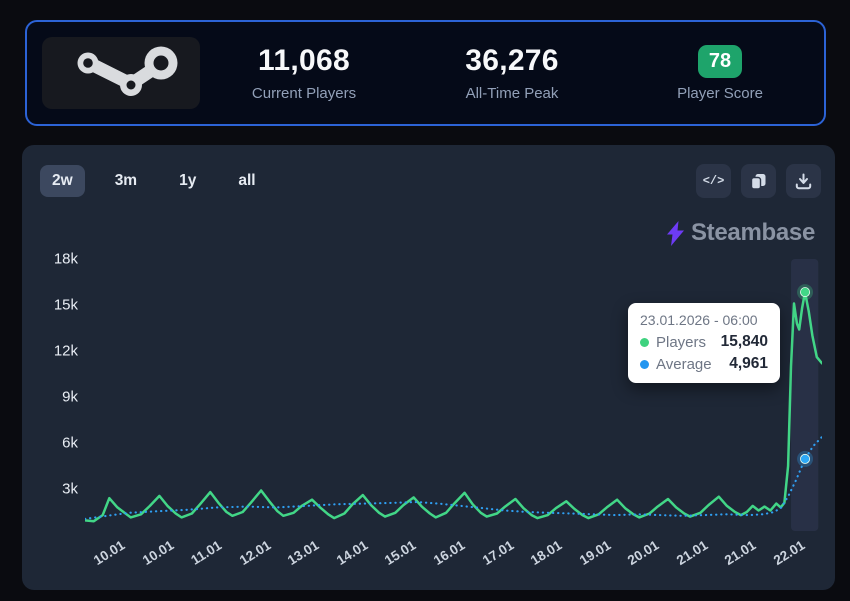 This screenshot has height=601, width=850. I want to click on tooltip-date: 23.01.2026 - 06:00, so click(699, 320).